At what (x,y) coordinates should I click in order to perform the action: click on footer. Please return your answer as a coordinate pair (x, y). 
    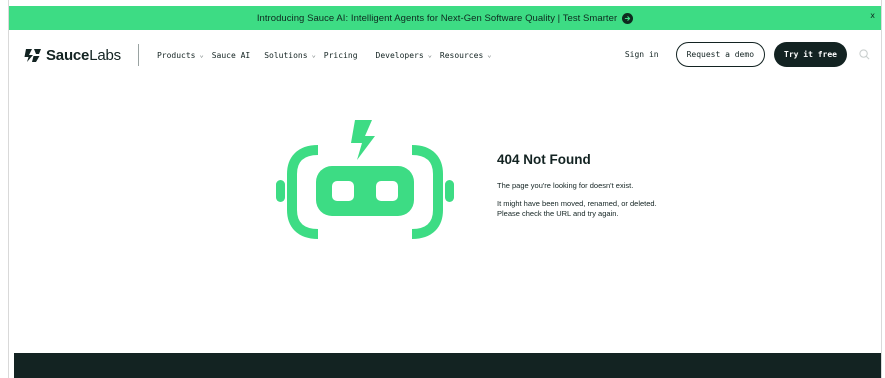
    Looking at the image, I should click on (447, 365).